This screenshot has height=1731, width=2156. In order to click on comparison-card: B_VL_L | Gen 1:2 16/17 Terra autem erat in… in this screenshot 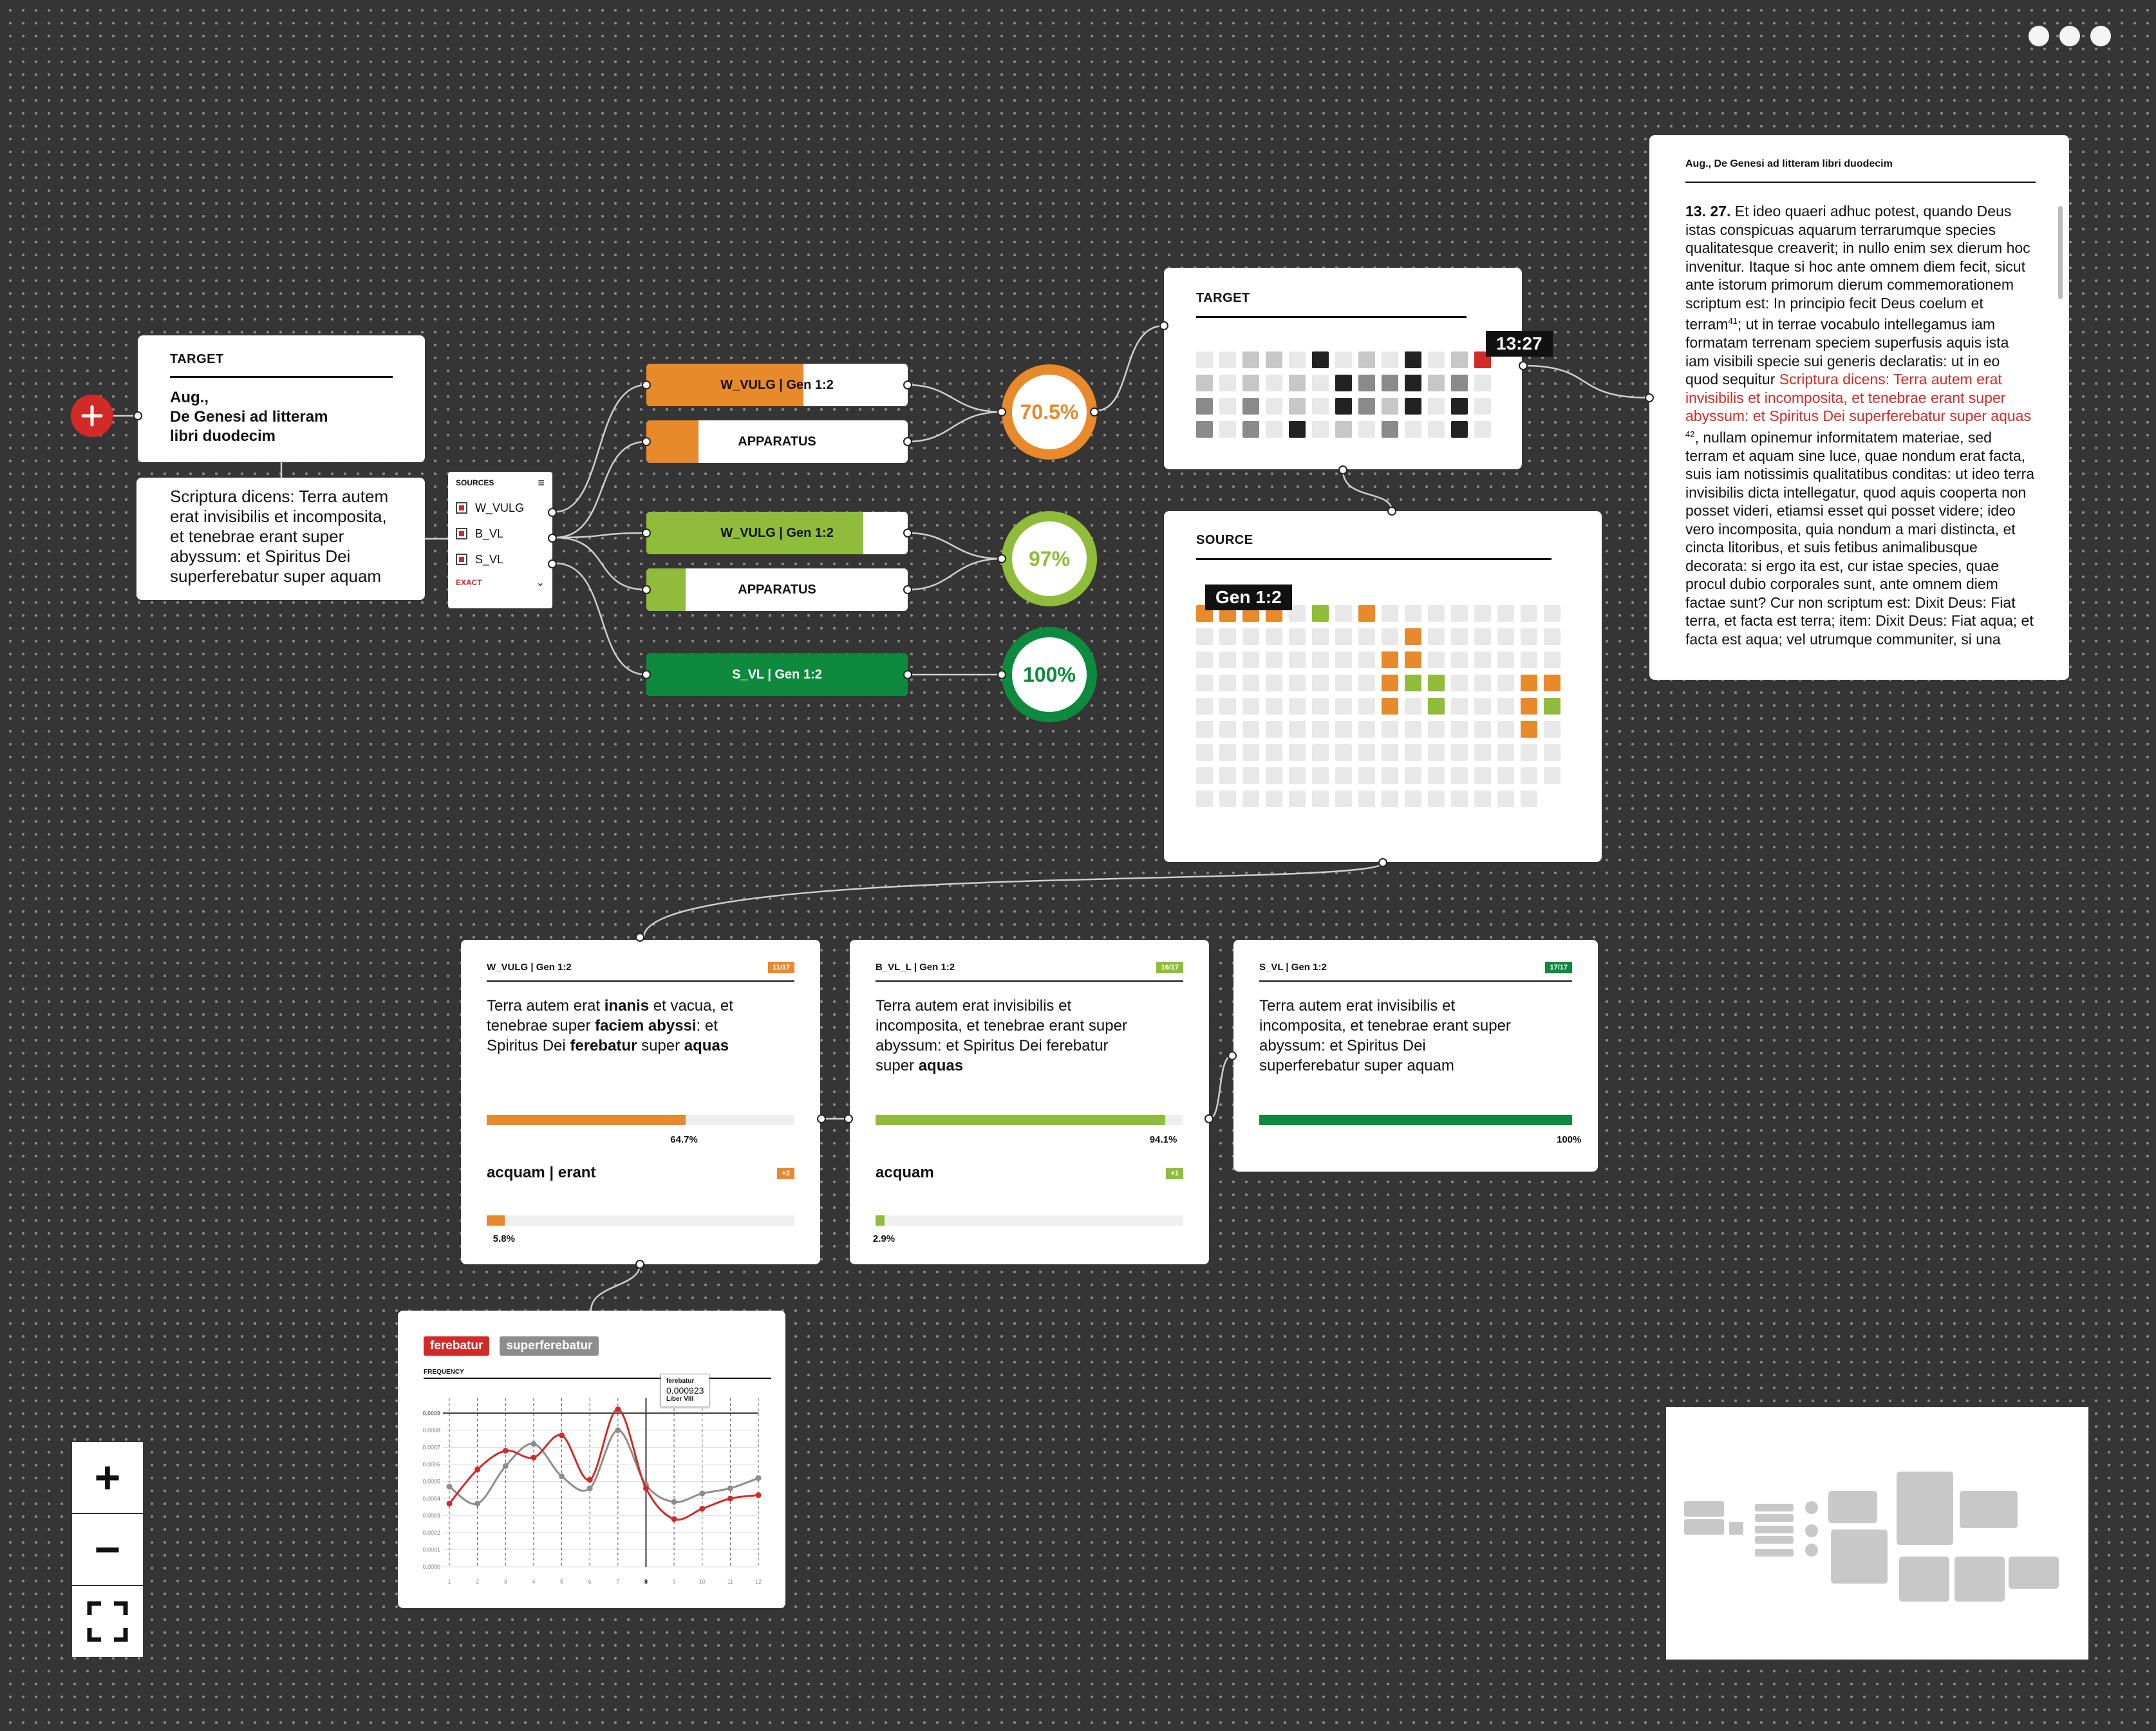, I will do `click(1029, 1102)`.